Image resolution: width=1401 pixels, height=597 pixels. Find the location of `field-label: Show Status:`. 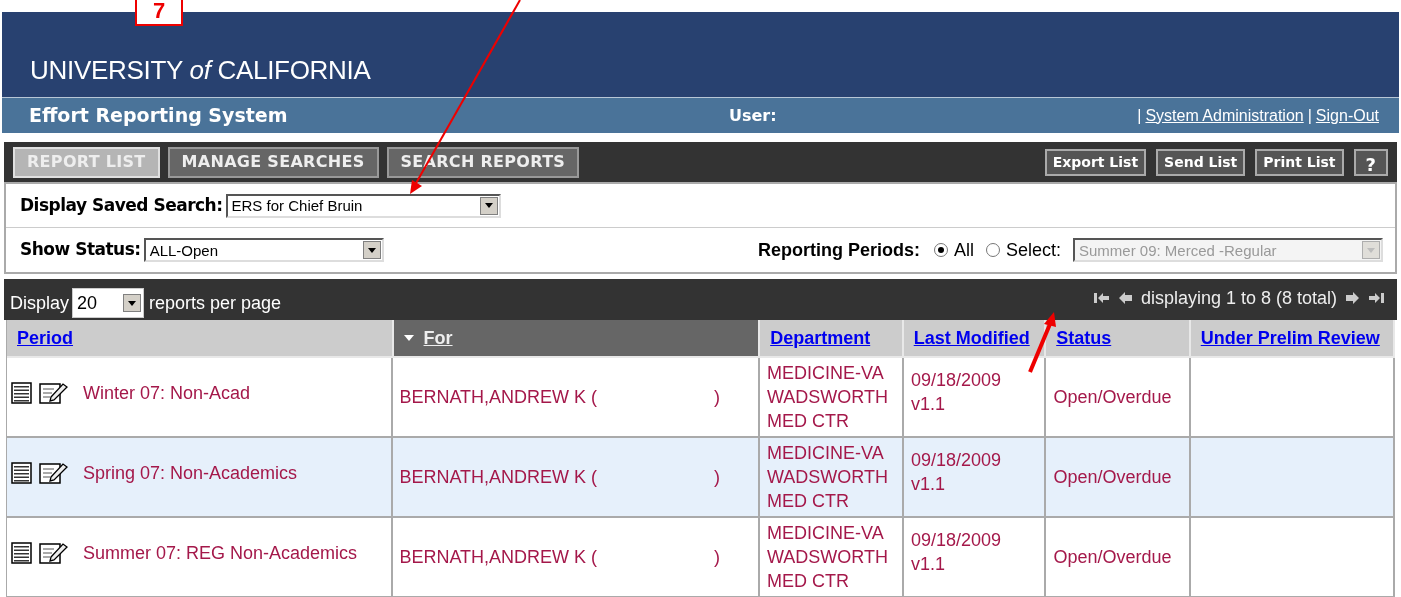

field-label: Show Status: is located at coordinates (80, 250).